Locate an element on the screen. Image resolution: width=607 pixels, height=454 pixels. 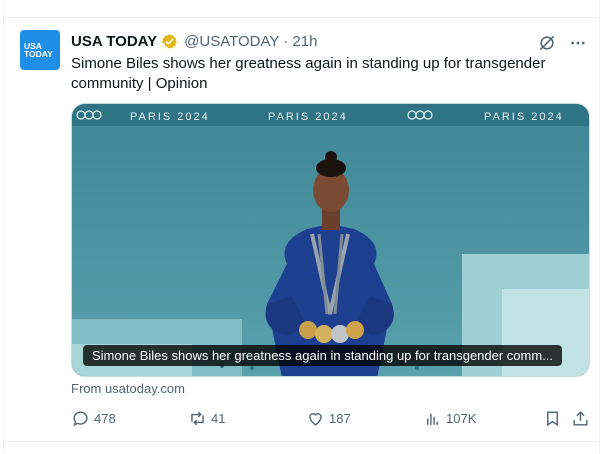
views-count: 107K is located at coordinates (461, 418).